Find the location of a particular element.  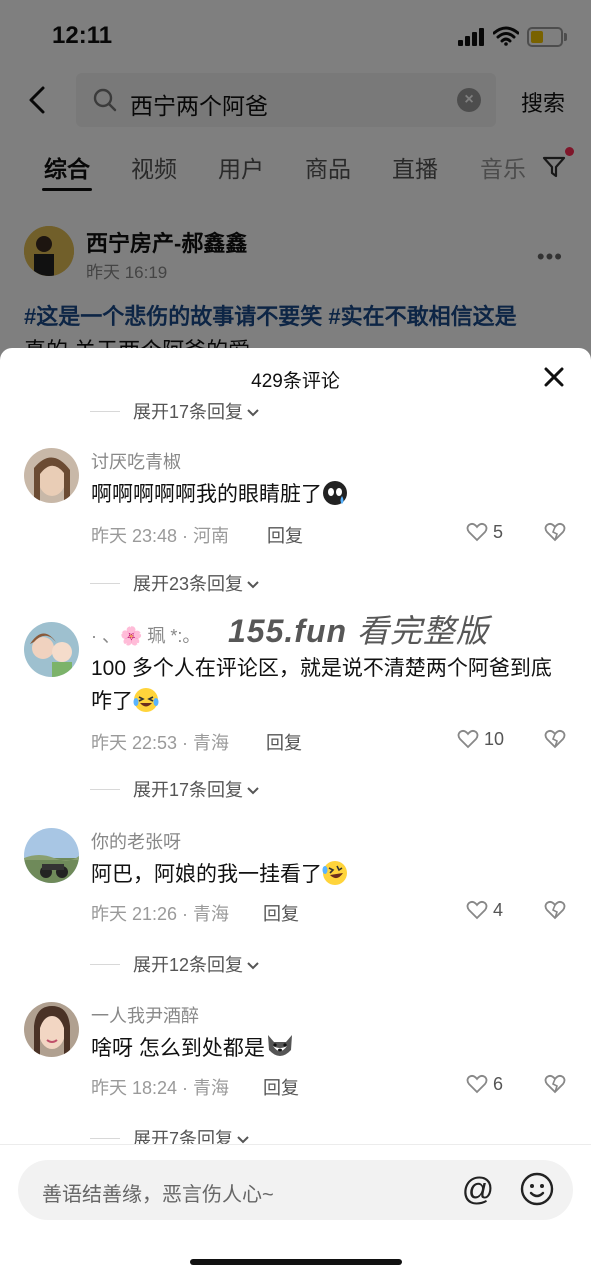

comment-text: 啊啊啊啊啊我的眼睛脏了 is located at coordinates (331, 494).